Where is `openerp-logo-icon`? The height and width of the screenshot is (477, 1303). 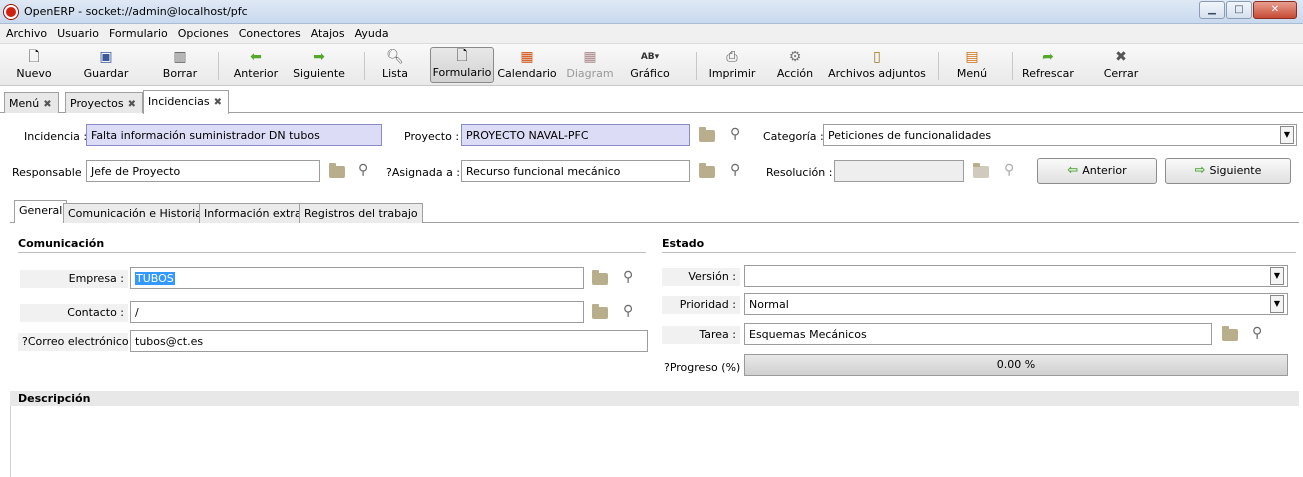 openerp-logo-icon is located at coordinates (11, 12).